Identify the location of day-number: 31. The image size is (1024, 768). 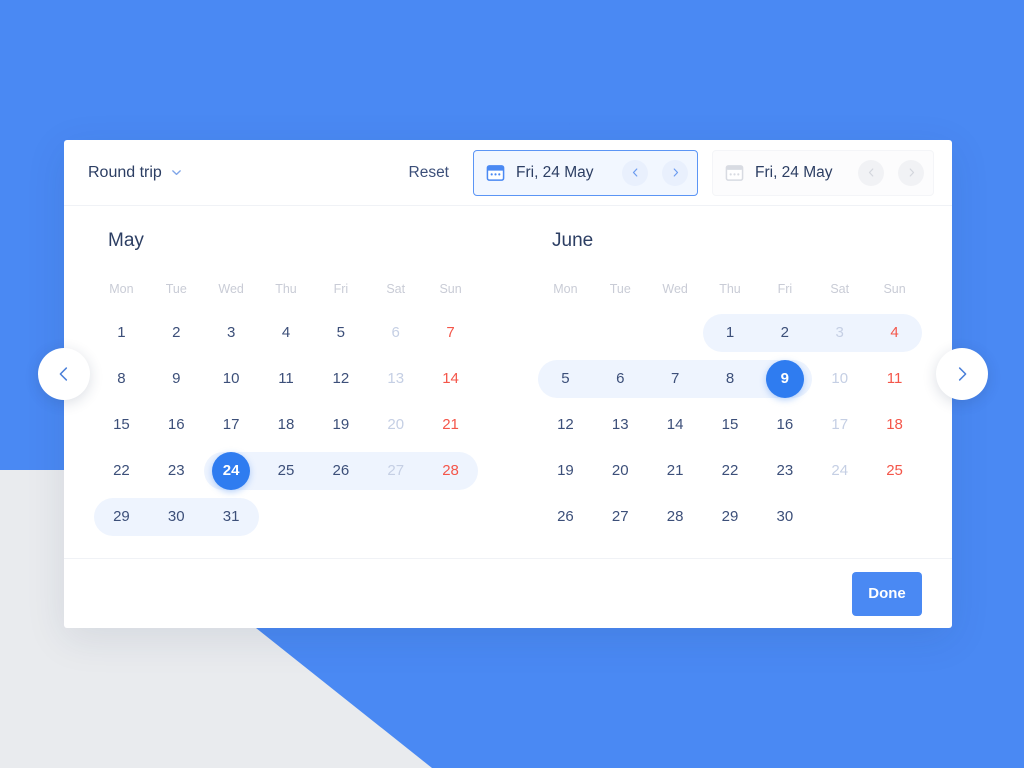
(231, 516).